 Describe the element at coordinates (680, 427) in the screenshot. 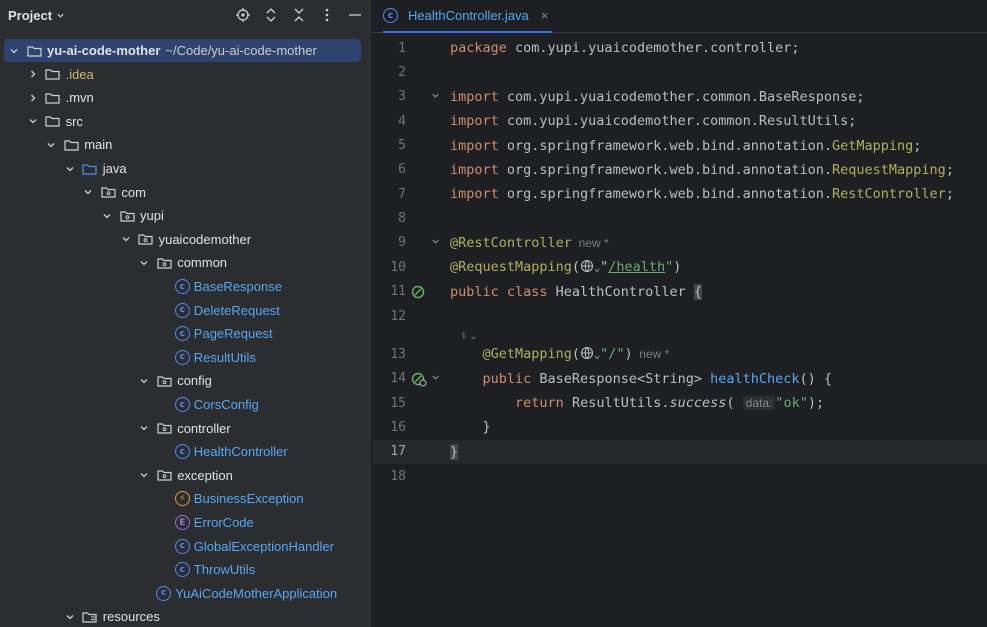

I see `code-line: 16 }` at that location.